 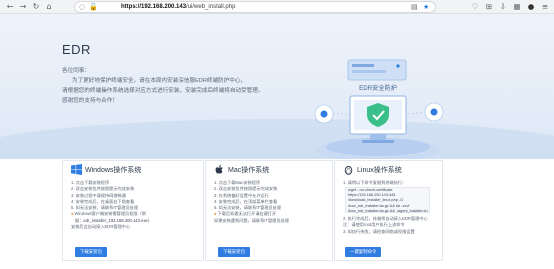 What do you see at coordinates (113, 170) in the screenshot?
I see `windows-card-title: Windows操作系统` at bounding box center [113, 170].